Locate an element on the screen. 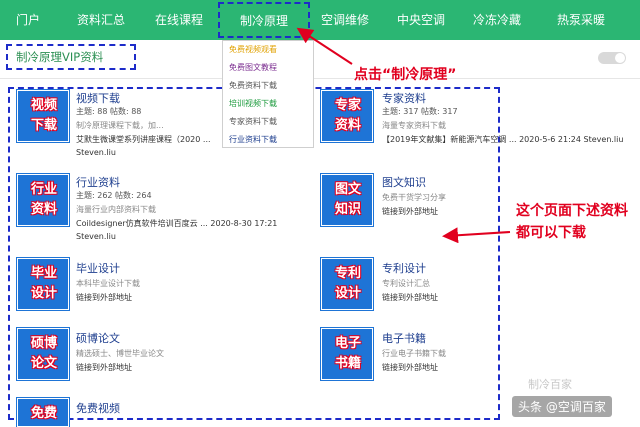  watermark: 头条 @空调百家 is located at coordinates (562, 406).